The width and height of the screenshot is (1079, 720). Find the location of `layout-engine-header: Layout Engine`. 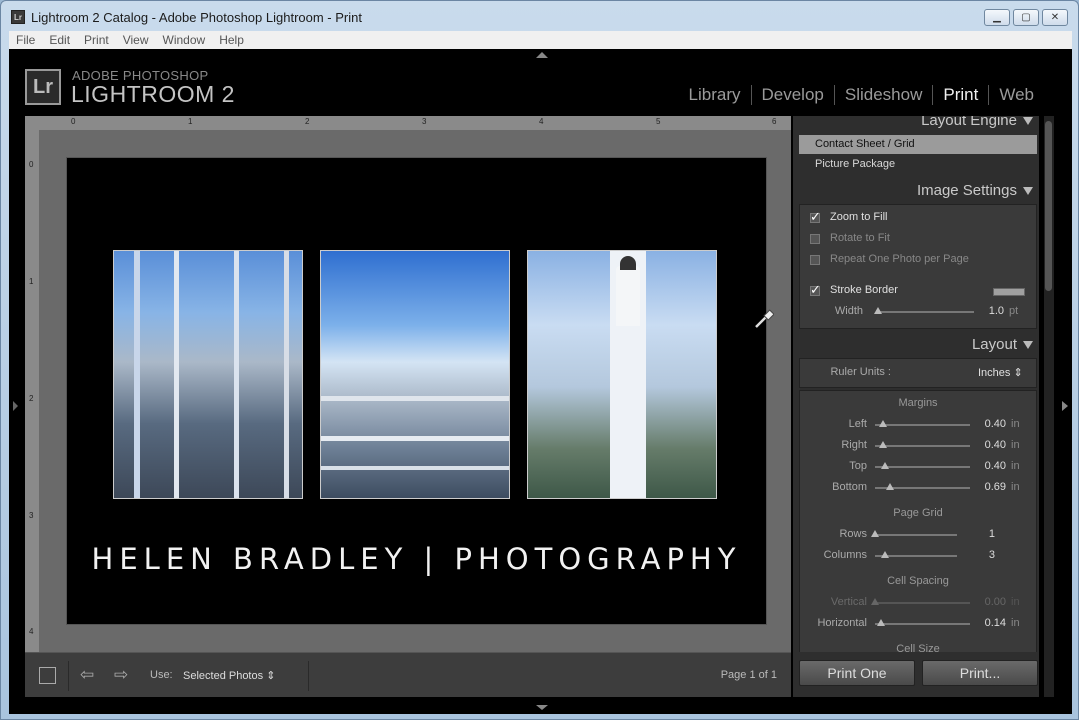

layout-engine-header: Layout Engine is located at coordinates (916, 125).